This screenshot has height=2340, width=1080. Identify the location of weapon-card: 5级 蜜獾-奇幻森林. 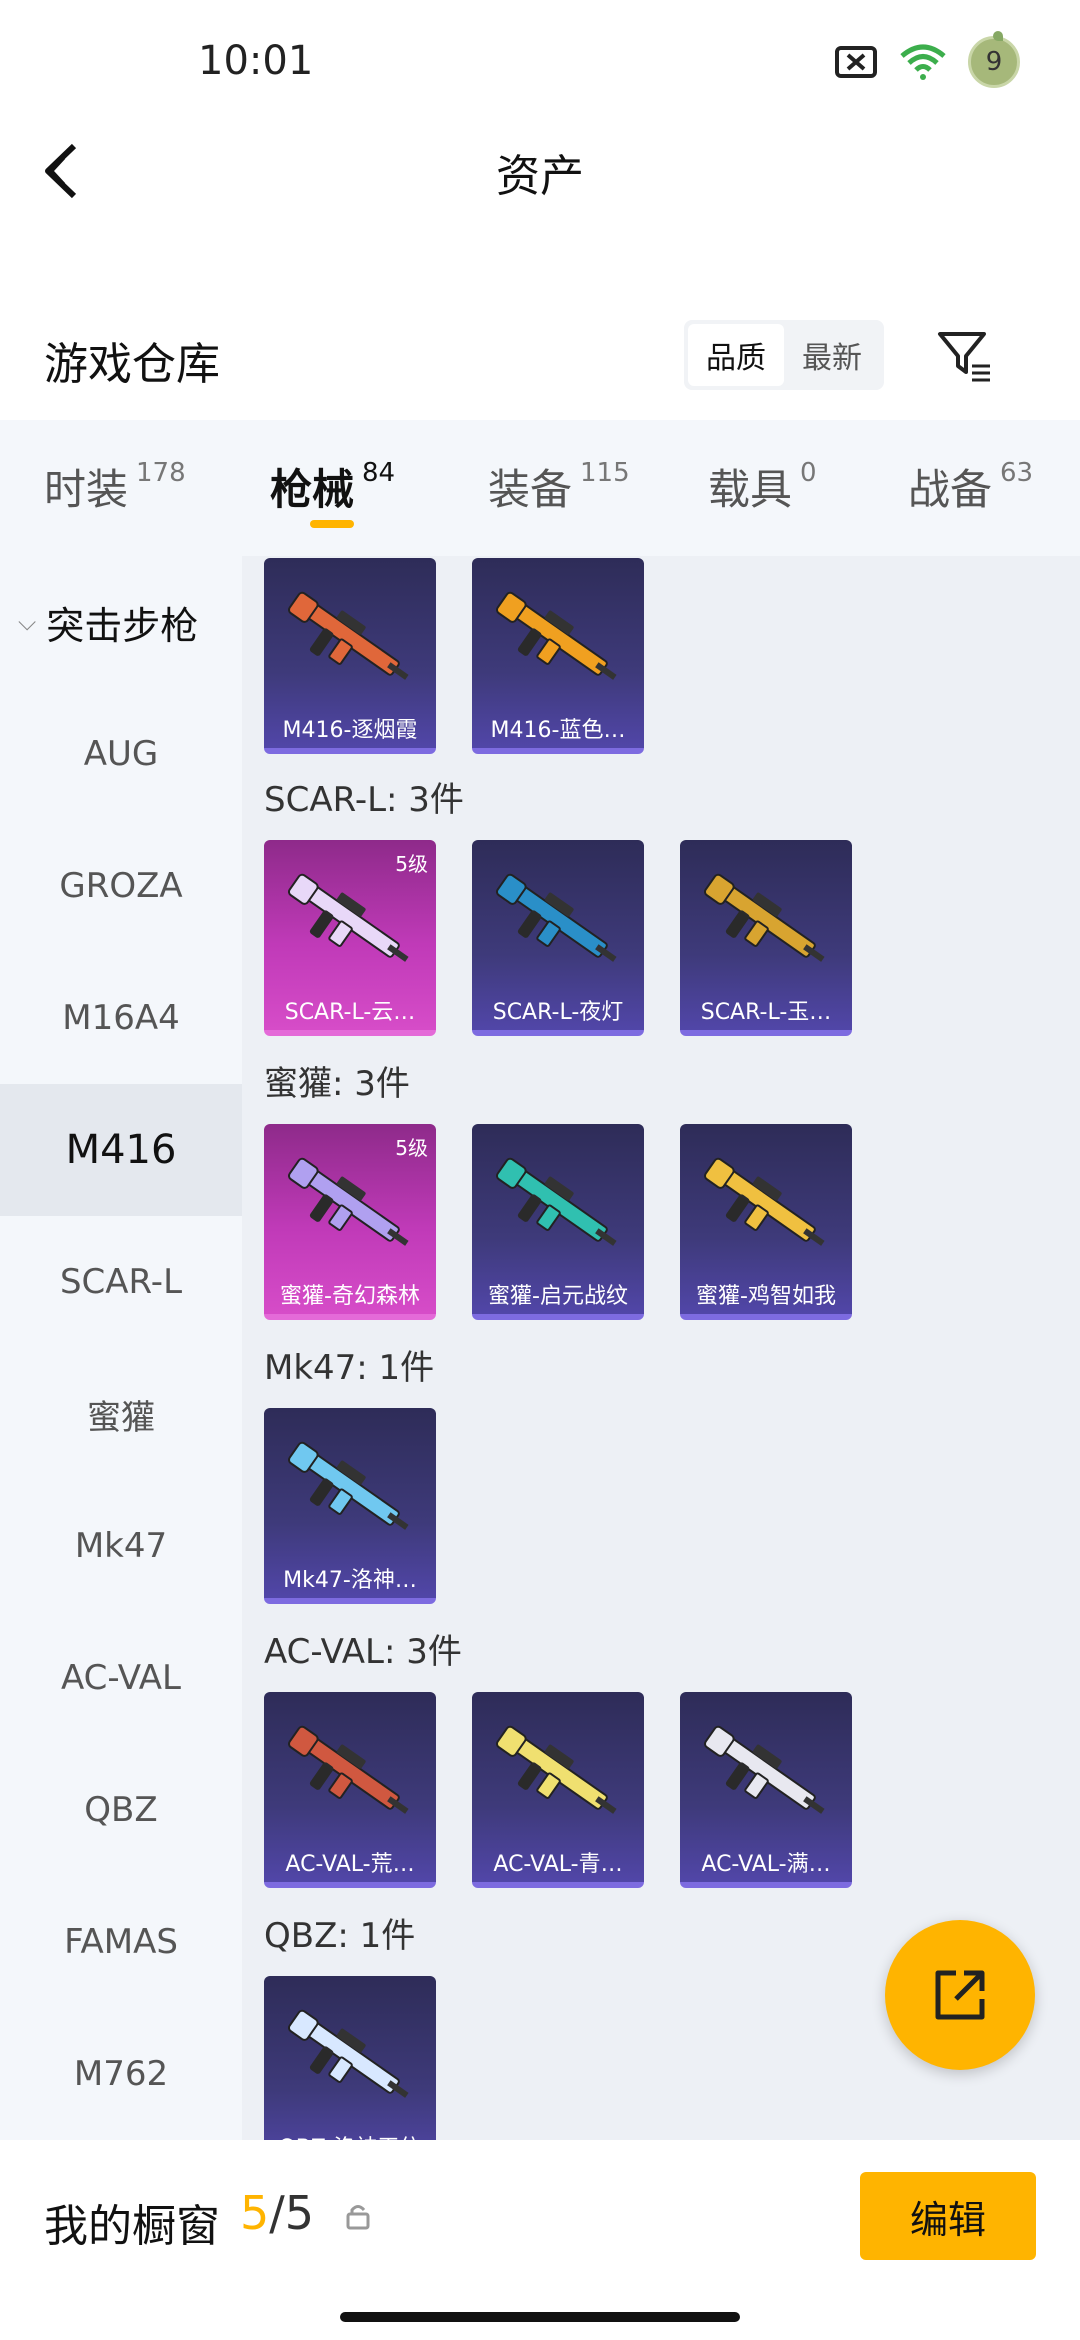
(350, 1222).